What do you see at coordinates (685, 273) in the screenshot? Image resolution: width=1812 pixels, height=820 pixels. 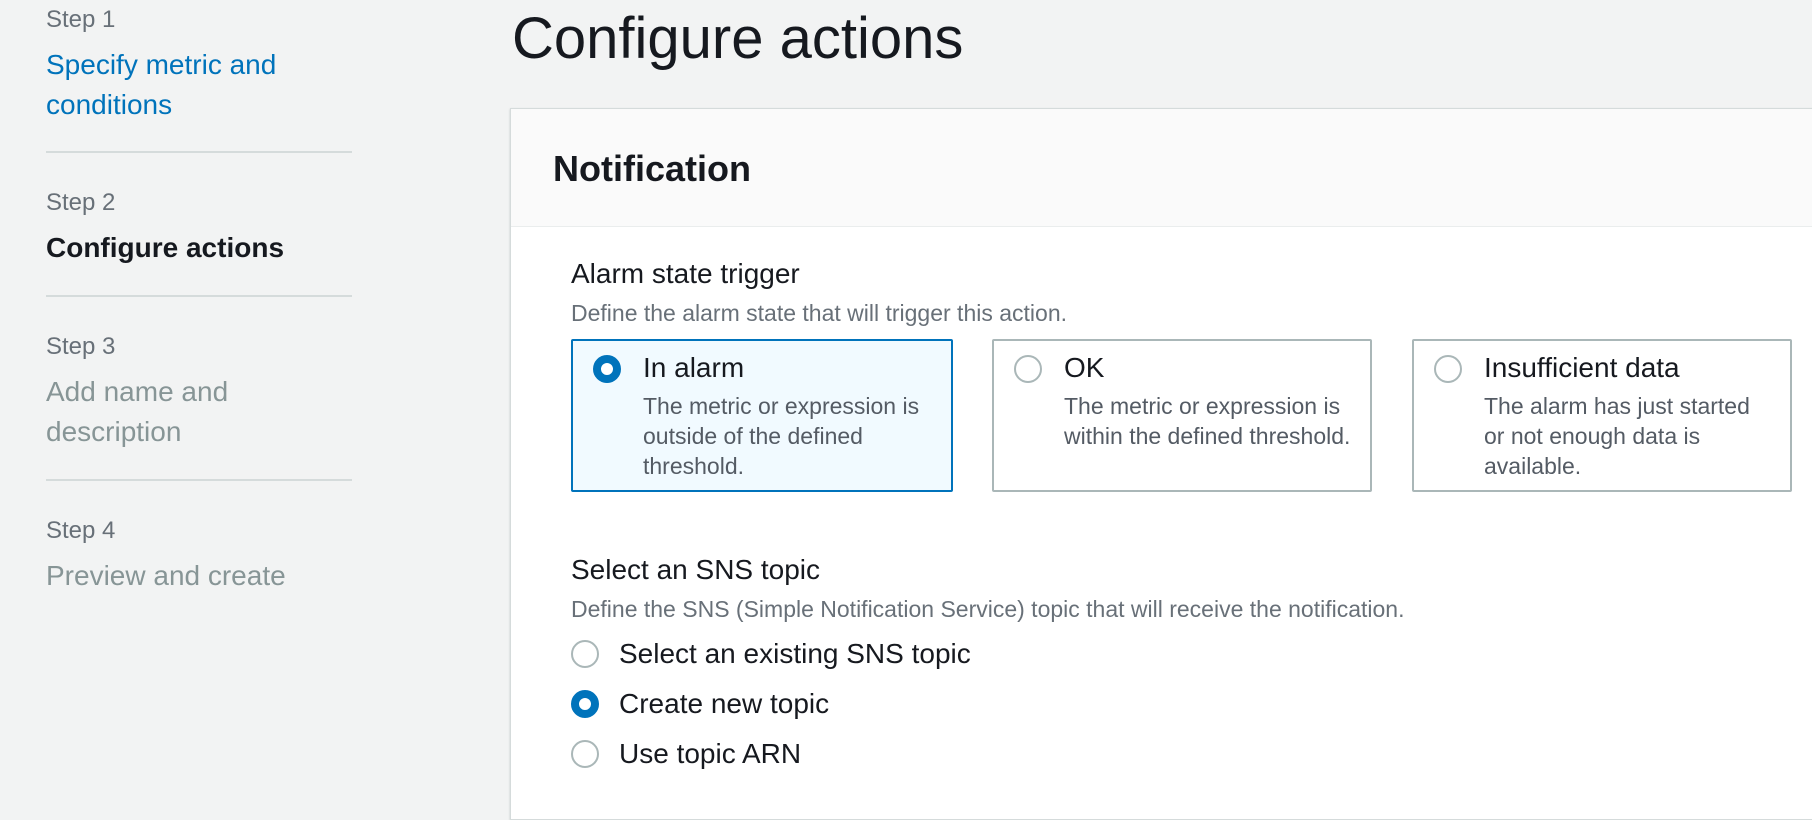 I see `alarm-state-trigger-label: Alarm state trigger` at bounding box center [685, 273].